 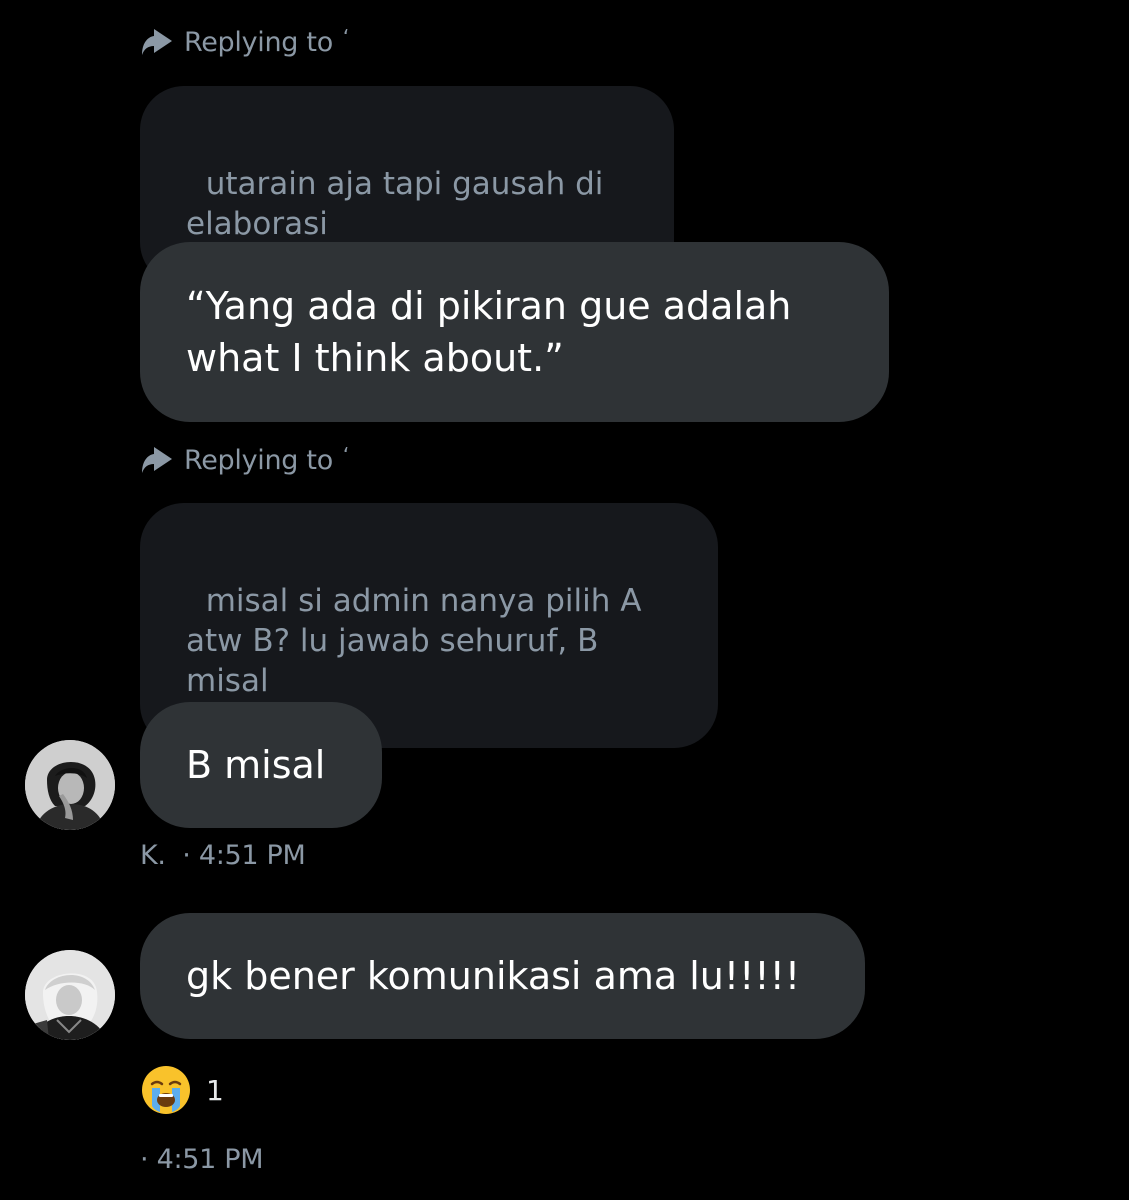 I want to click on quoted-message-text: utarain aja tapi gausah di elaborasi, so click(x=395, y=204).